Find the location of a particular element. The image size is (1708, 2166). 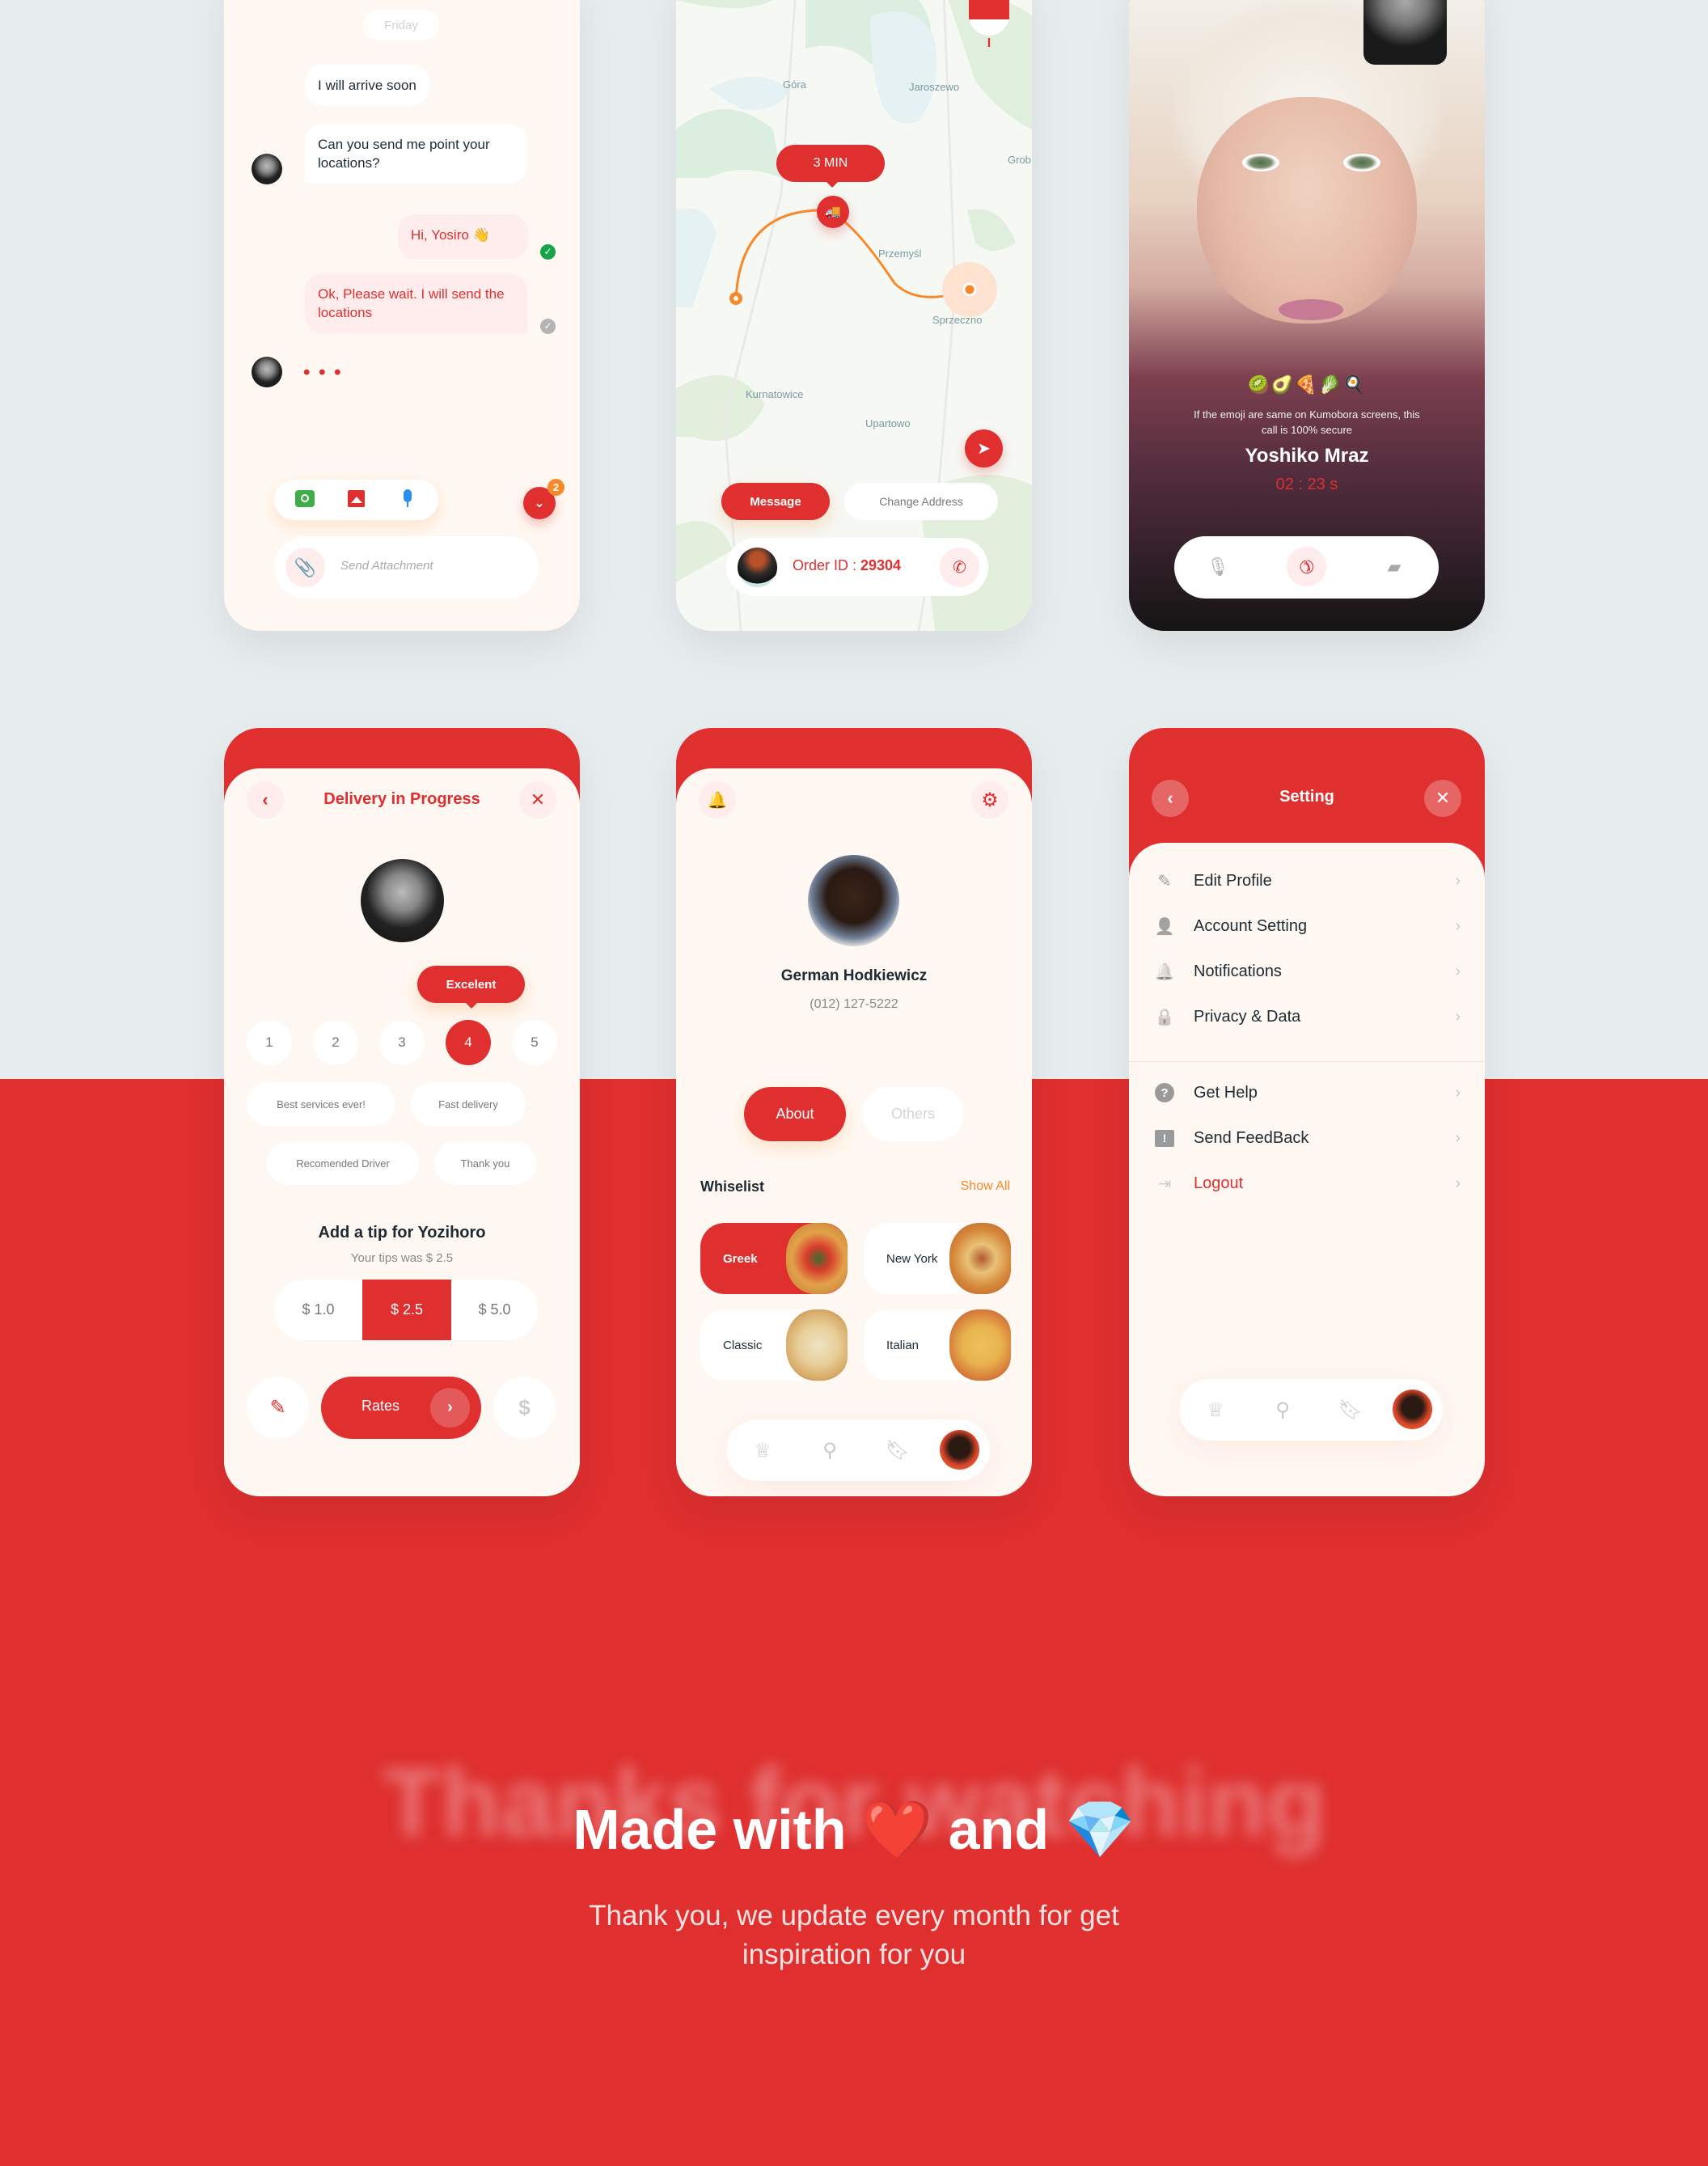

zoom-out-button: I is located at coordinates (989, 43).